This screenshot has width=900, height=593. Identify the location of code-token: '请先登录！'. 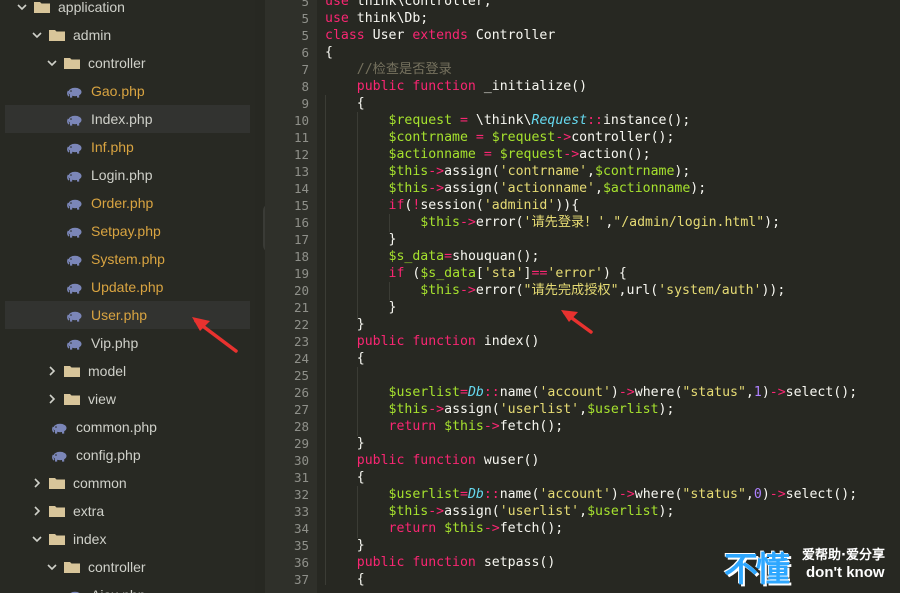
(564, 222).